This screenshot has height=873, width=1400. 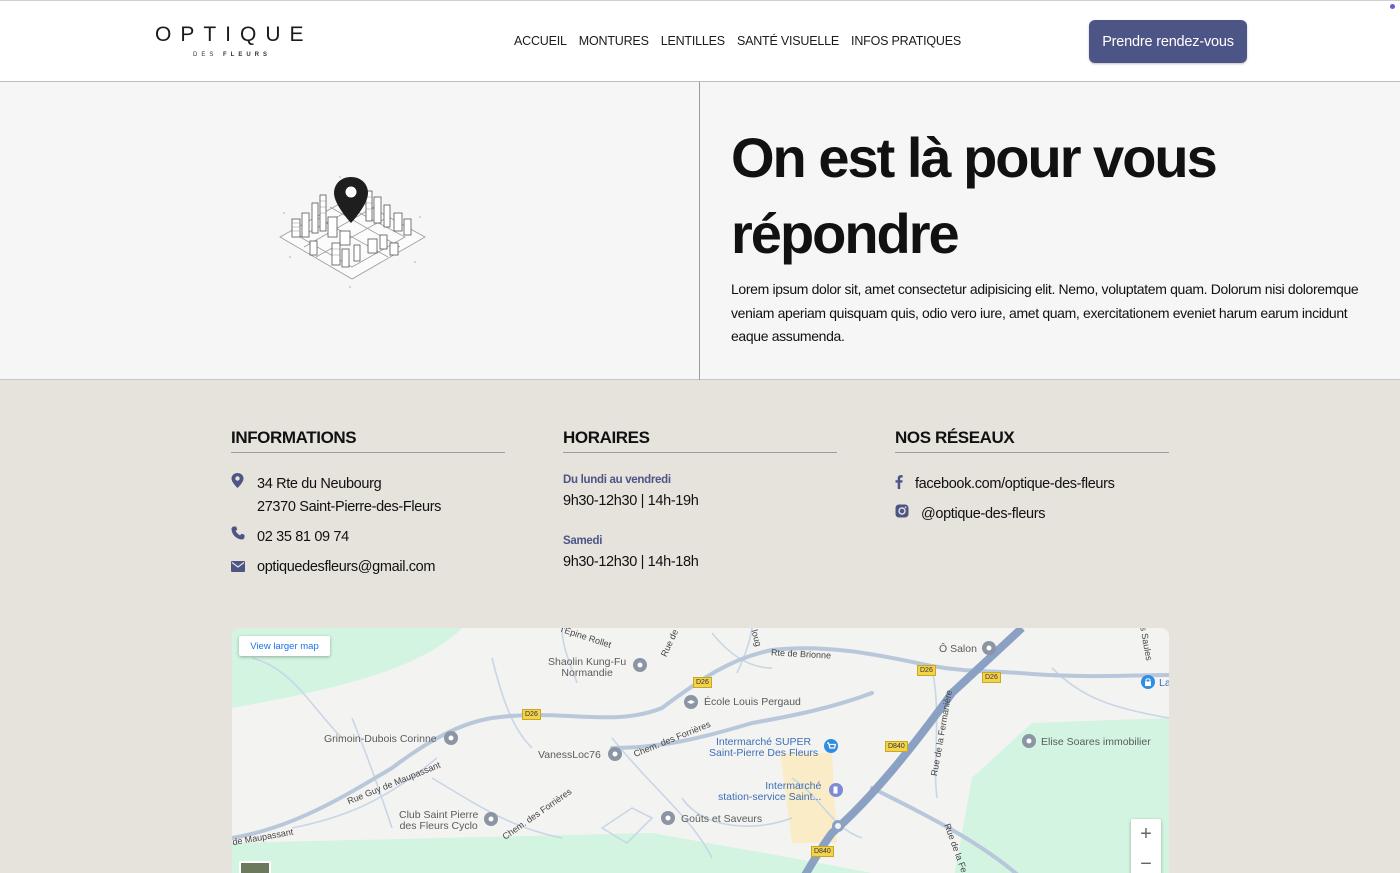 What do you see at coordinates (1148, 682) in the screenshot?
I see `lock-icon` at bounding box center [1148, 682].